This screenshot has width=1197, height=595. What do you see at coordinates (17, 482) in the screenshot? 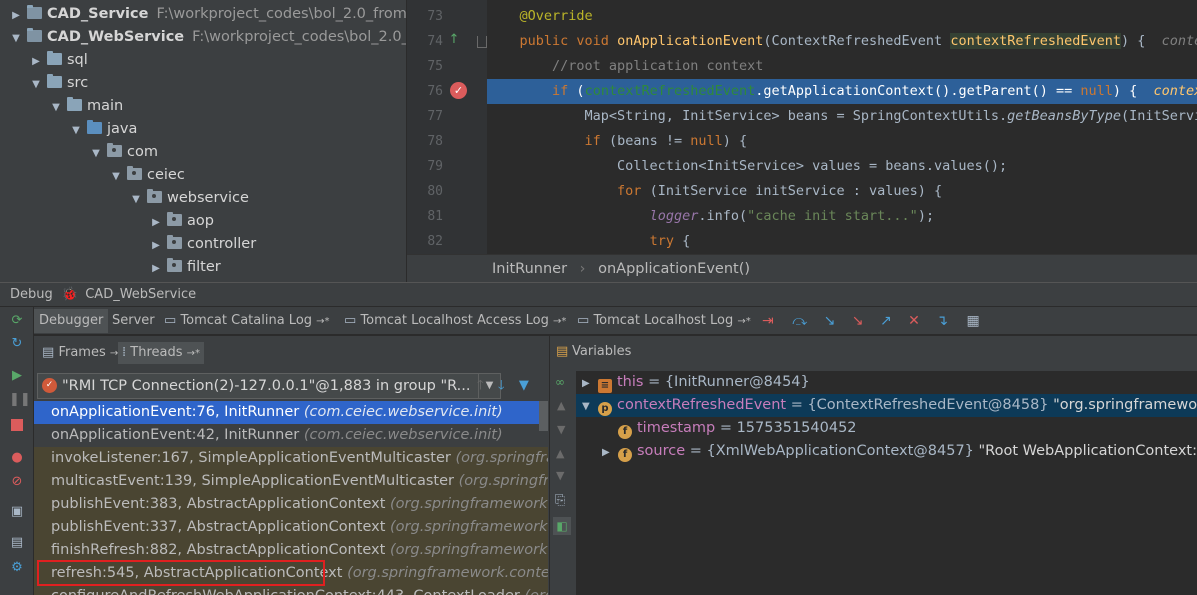
I see `mute-breakpoints-icon: ⊘` at bounding box center [17, 482].